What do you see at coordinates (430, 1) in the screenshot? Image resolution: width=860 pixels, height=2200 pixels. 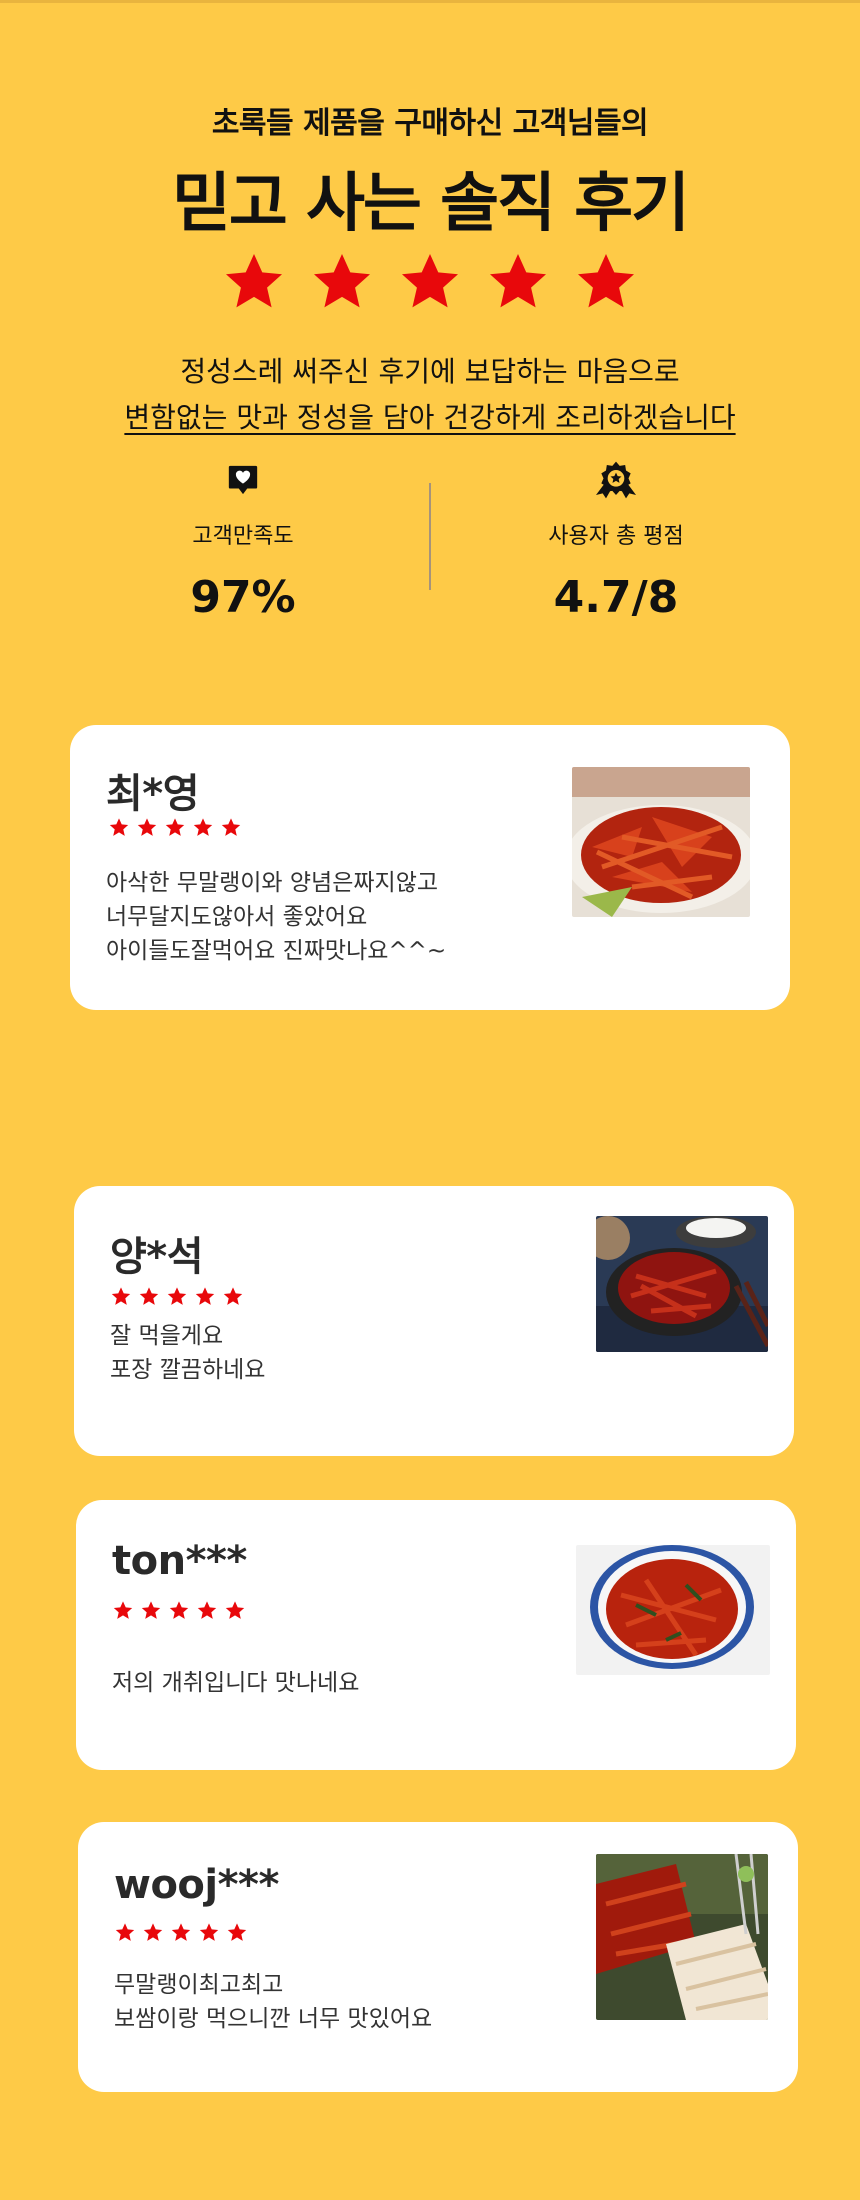 I see `top-border` at bounding box center [430, 1].